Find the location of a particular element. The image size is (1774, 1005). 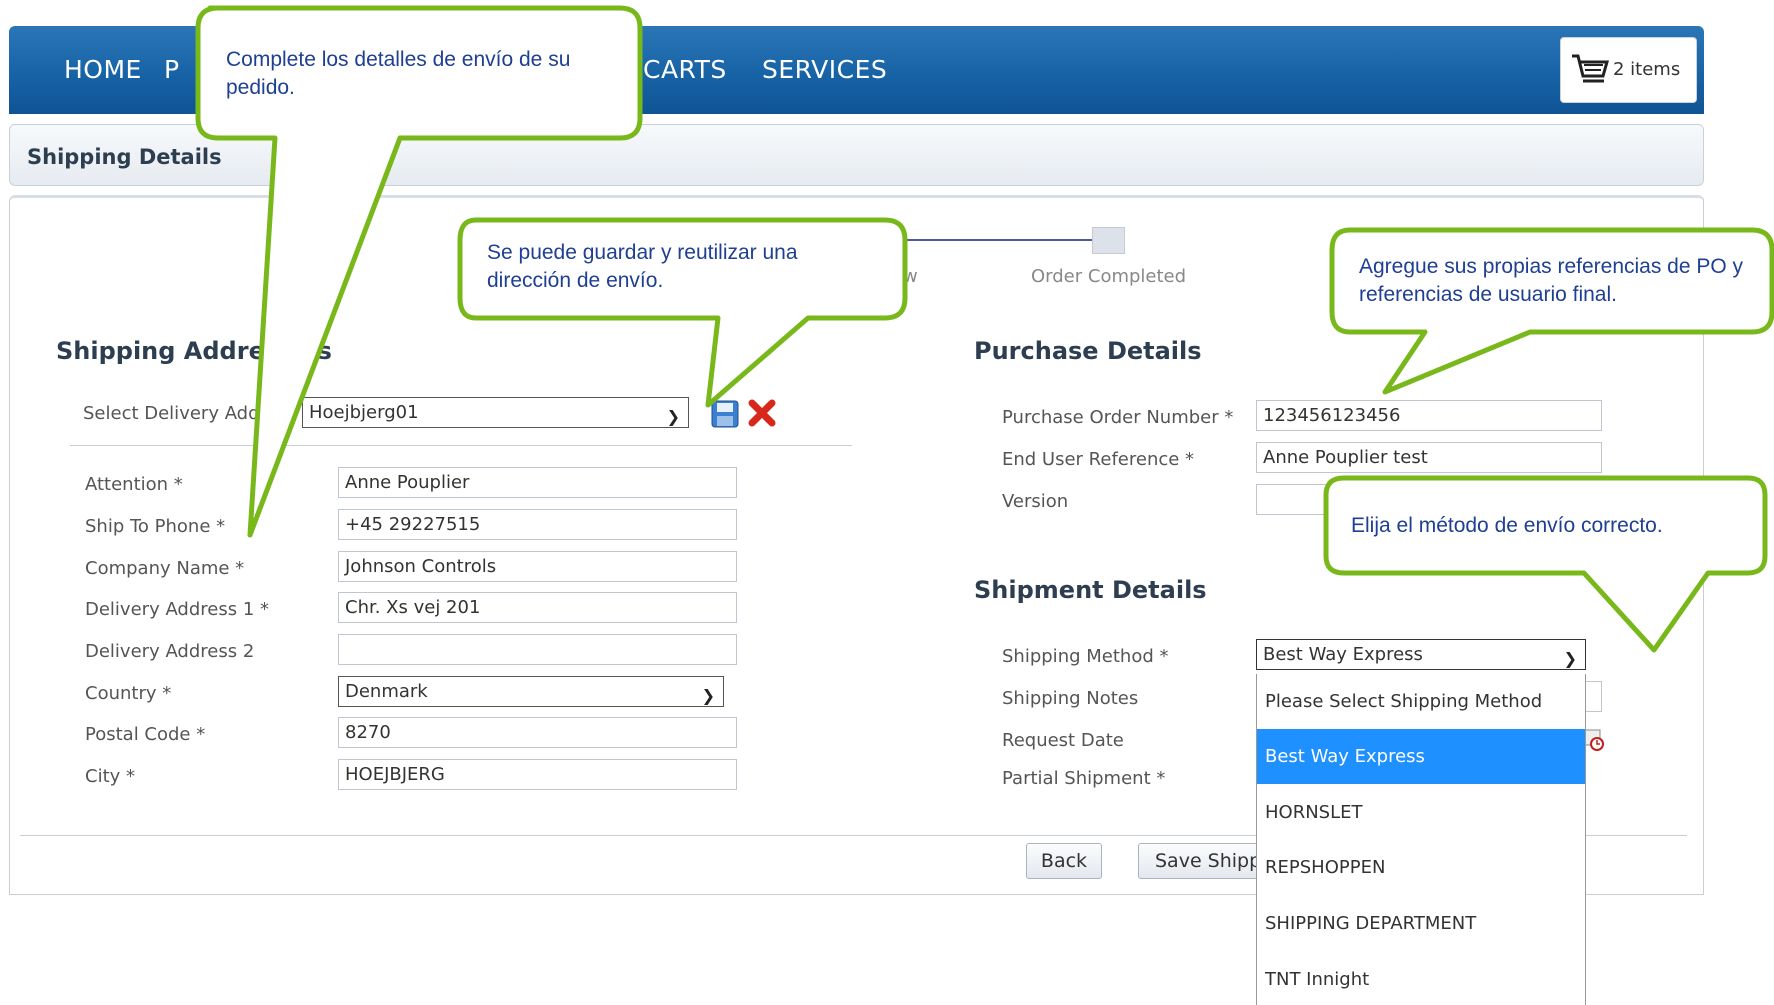

city-input: HOEJBJERG is located at coordinates (537, 774).